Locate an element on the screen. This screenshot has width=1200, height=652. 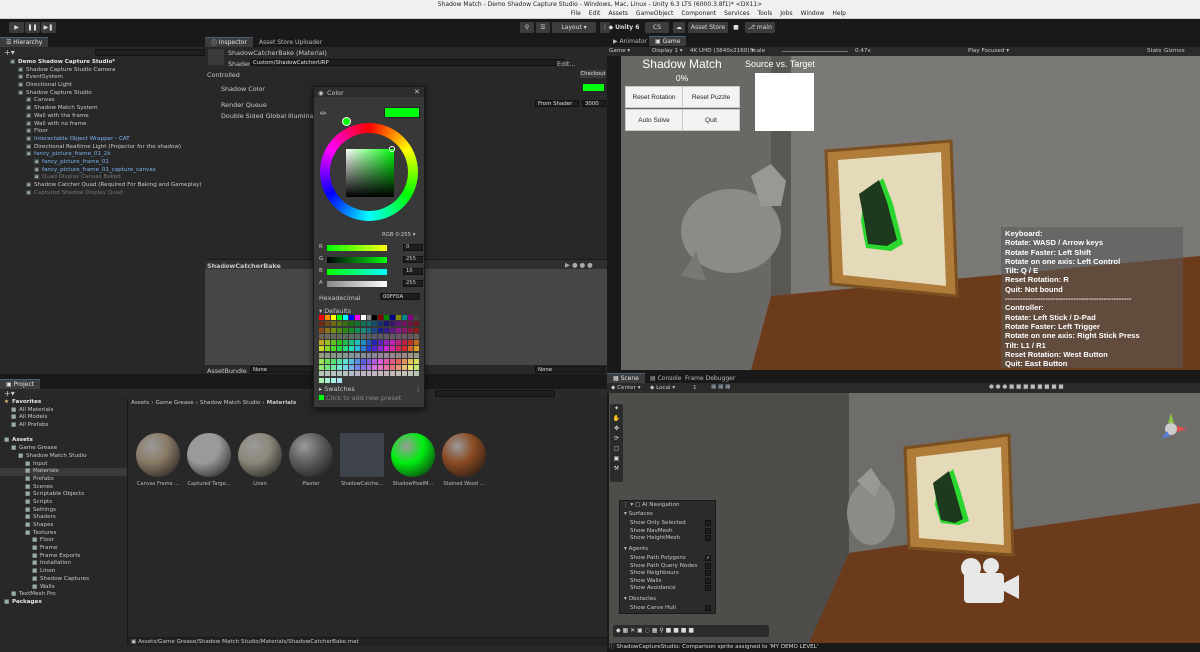
scale-slider is located at coordinates (815, 51).